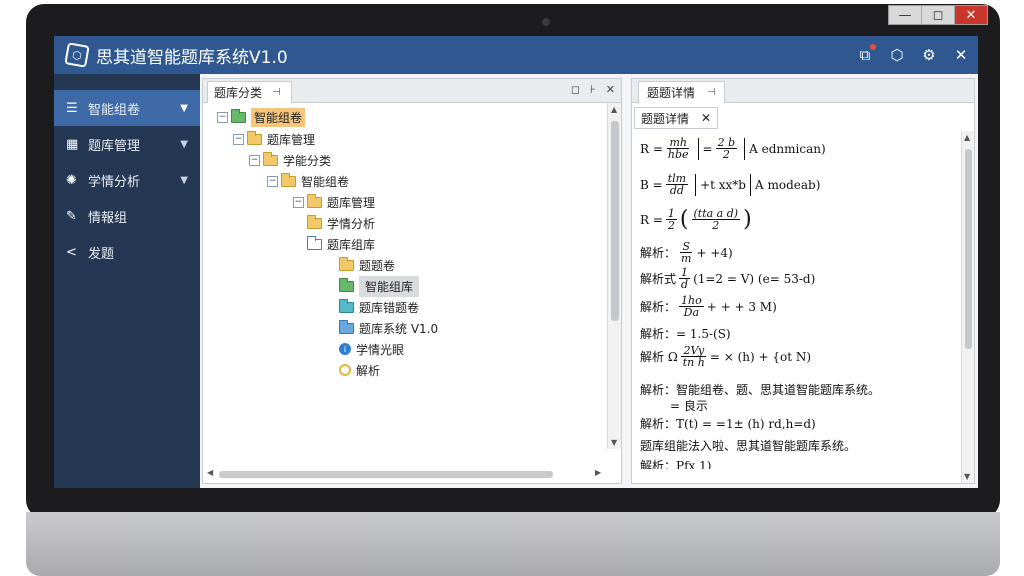 The height and width of the screenshot is (576, 1024). What do you see at coordinates (693, 362) in the screenshot?
I see `denominator: tn h` at bounding box center [693, 362].